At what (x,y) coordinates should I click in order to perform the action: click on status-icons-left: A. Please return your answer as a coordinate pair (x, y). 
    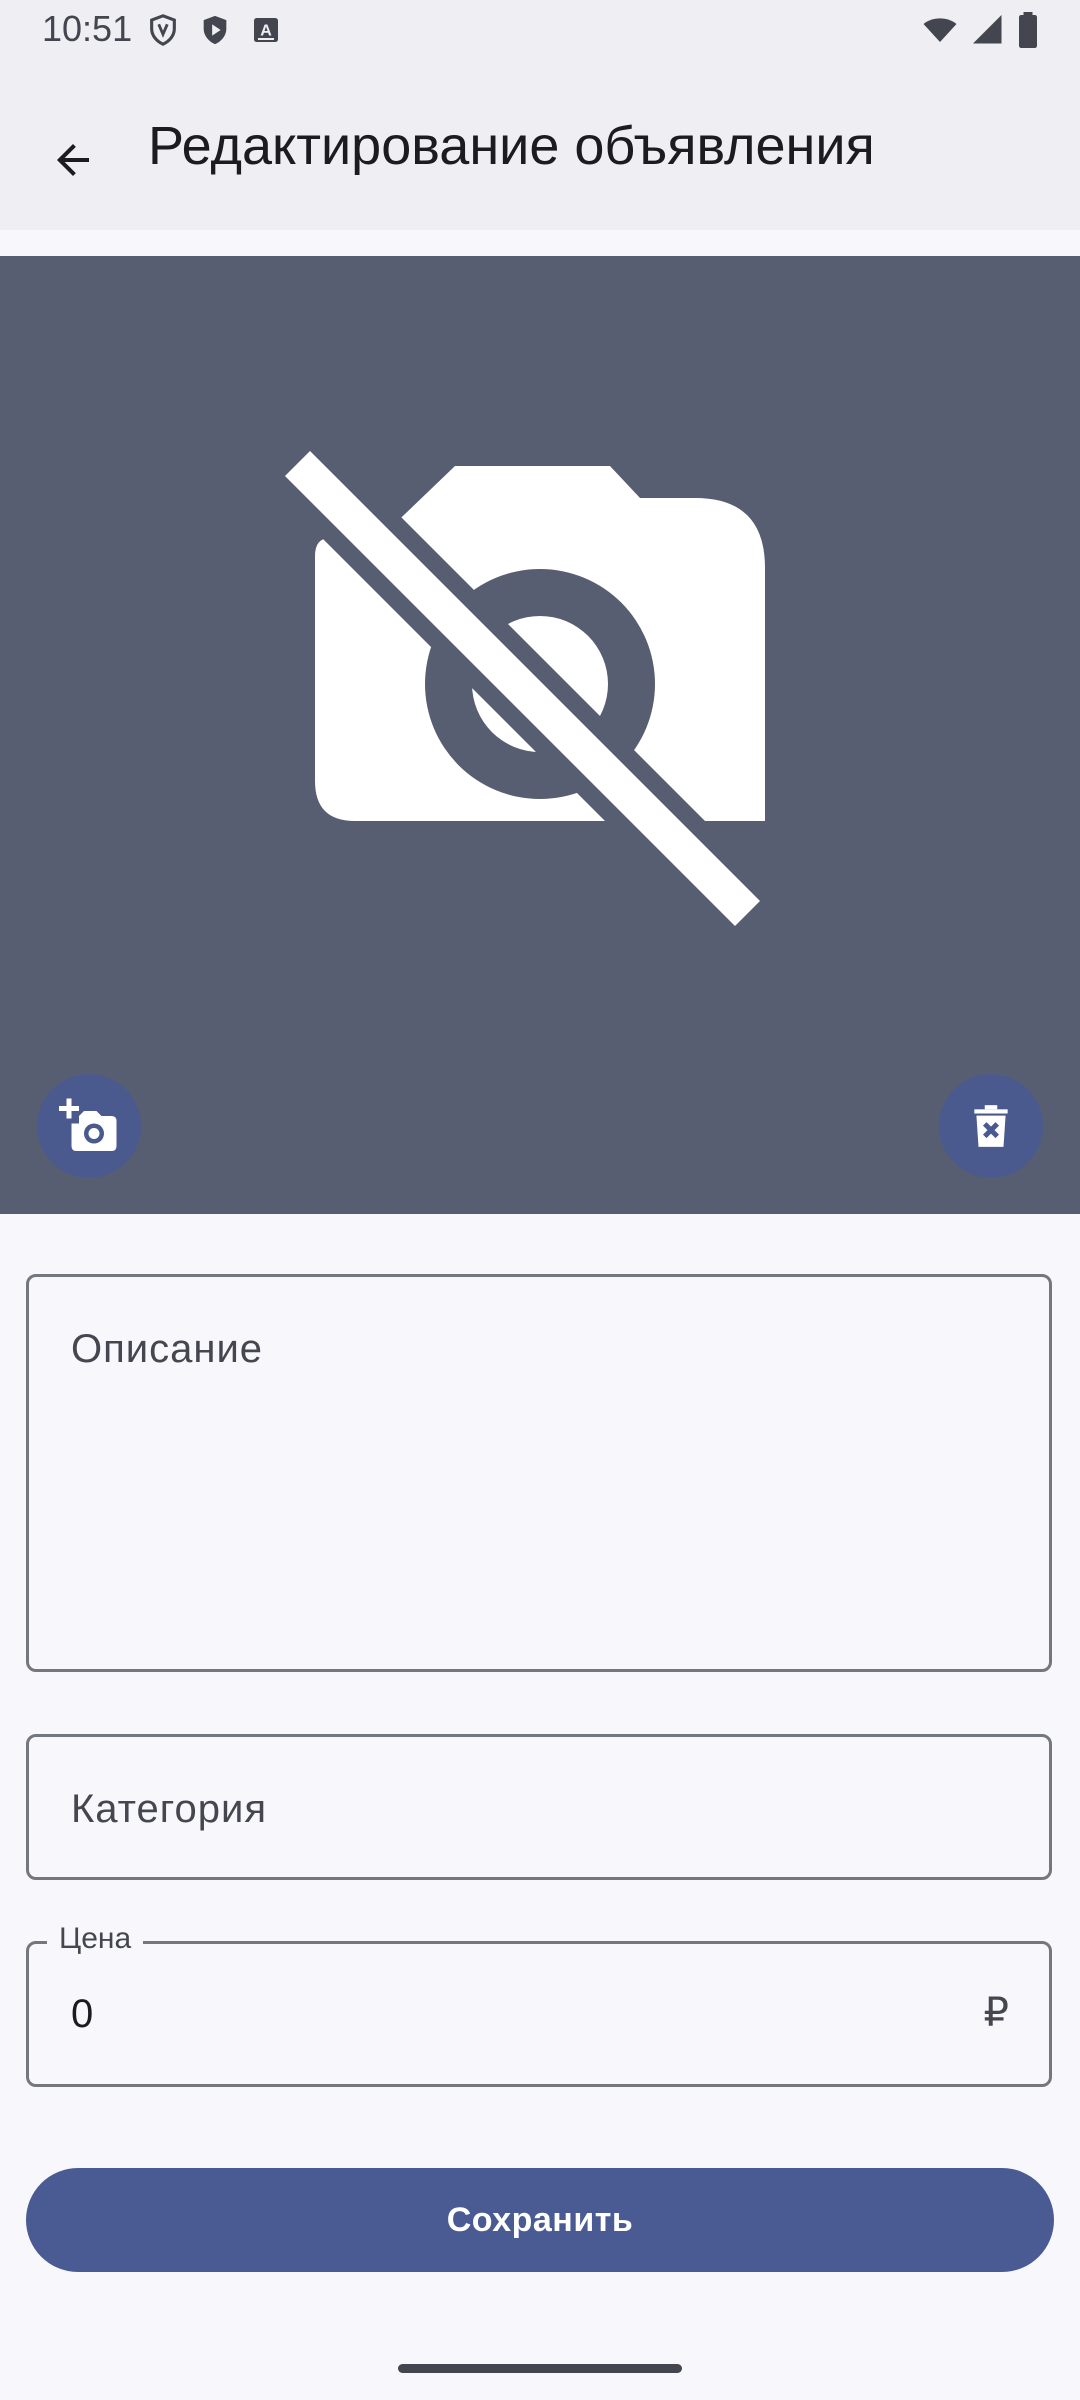
    Looking at the image, I should click on (214, 30).